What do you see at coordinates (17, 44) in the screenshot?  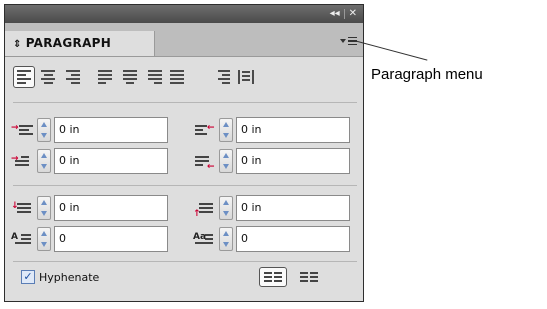 I see `tab-expand-arrows-icon: ⇕` at bounding box center [17, 44].